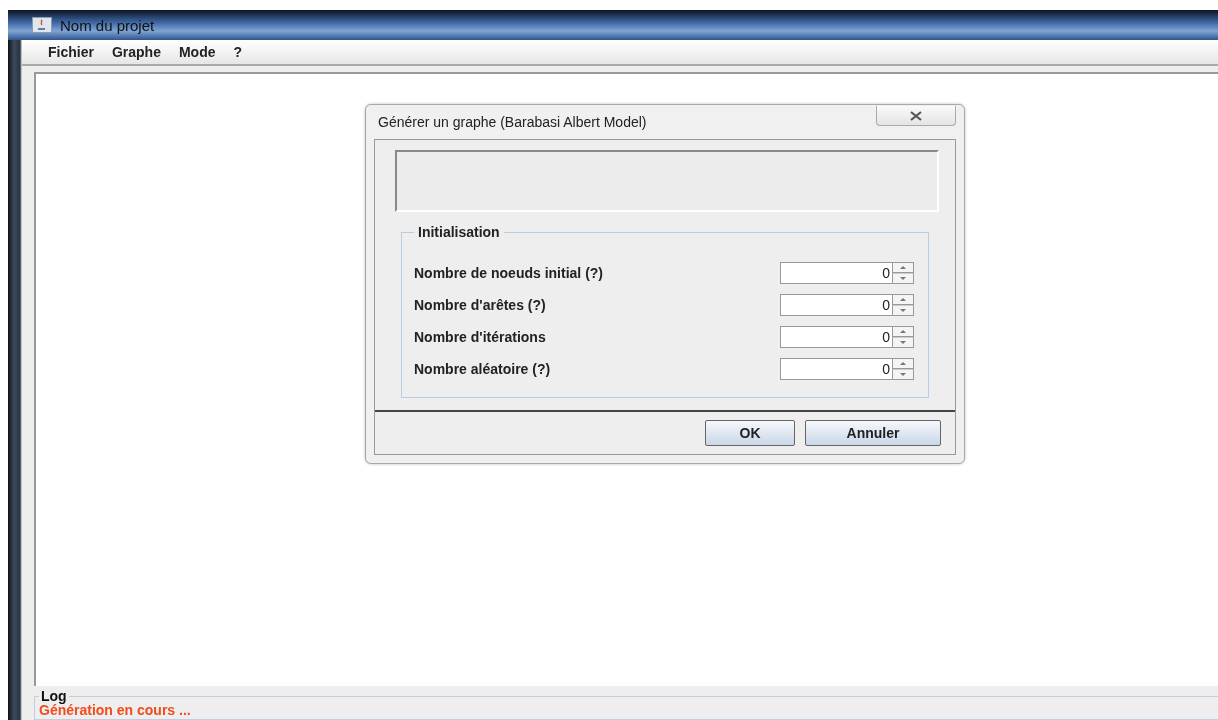 The width and height of the screenshot is (1218, 720). I want to click on cancel-button: Annuler, so click(873, 433).